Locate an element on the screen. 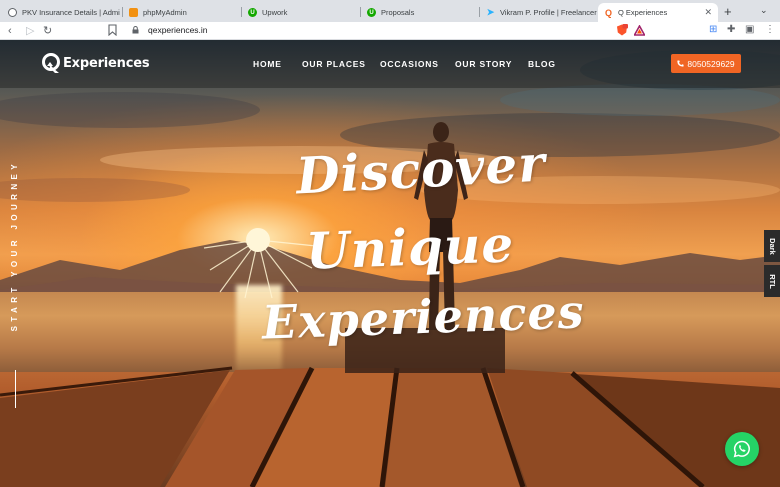  site-logo: Experiences is located at coordinates (95, 63).